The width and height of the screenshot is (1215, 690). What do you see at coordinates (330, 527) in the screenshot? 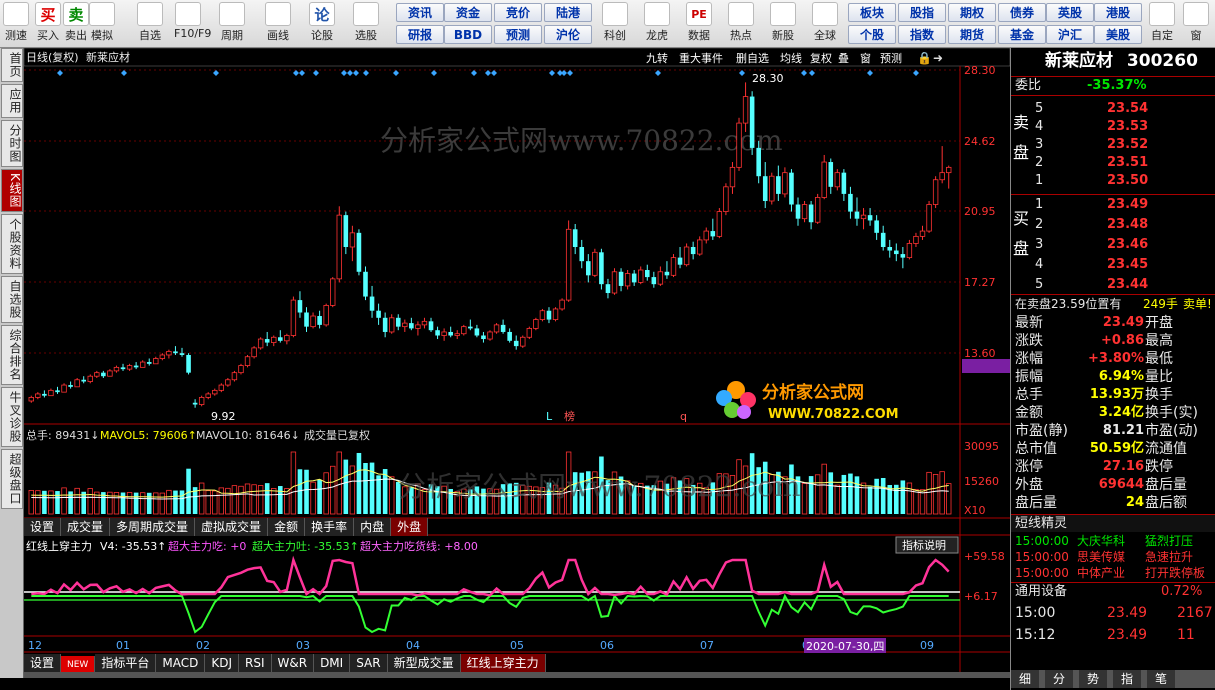
I see `volume-tab-5: 换手率` at bounding box center [330, 527].